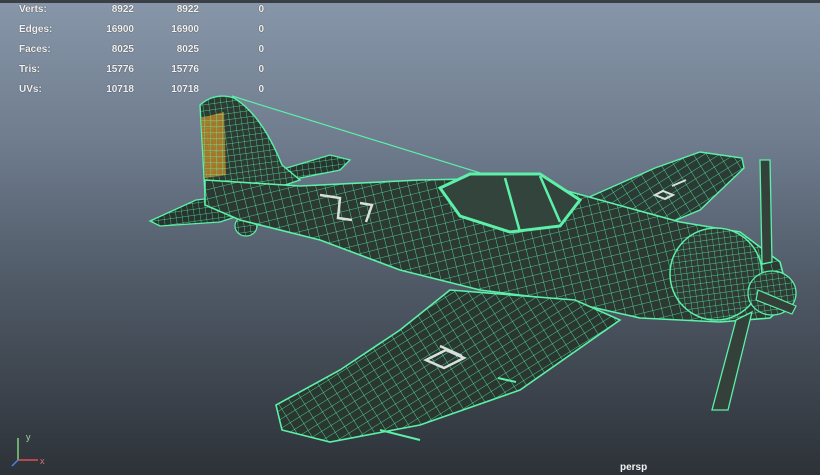 Image resolution: width=820 pixels, height=475 pixels. I want to click on hud-row-edges: Edges: 16900 16900 0, so click(140, 30).